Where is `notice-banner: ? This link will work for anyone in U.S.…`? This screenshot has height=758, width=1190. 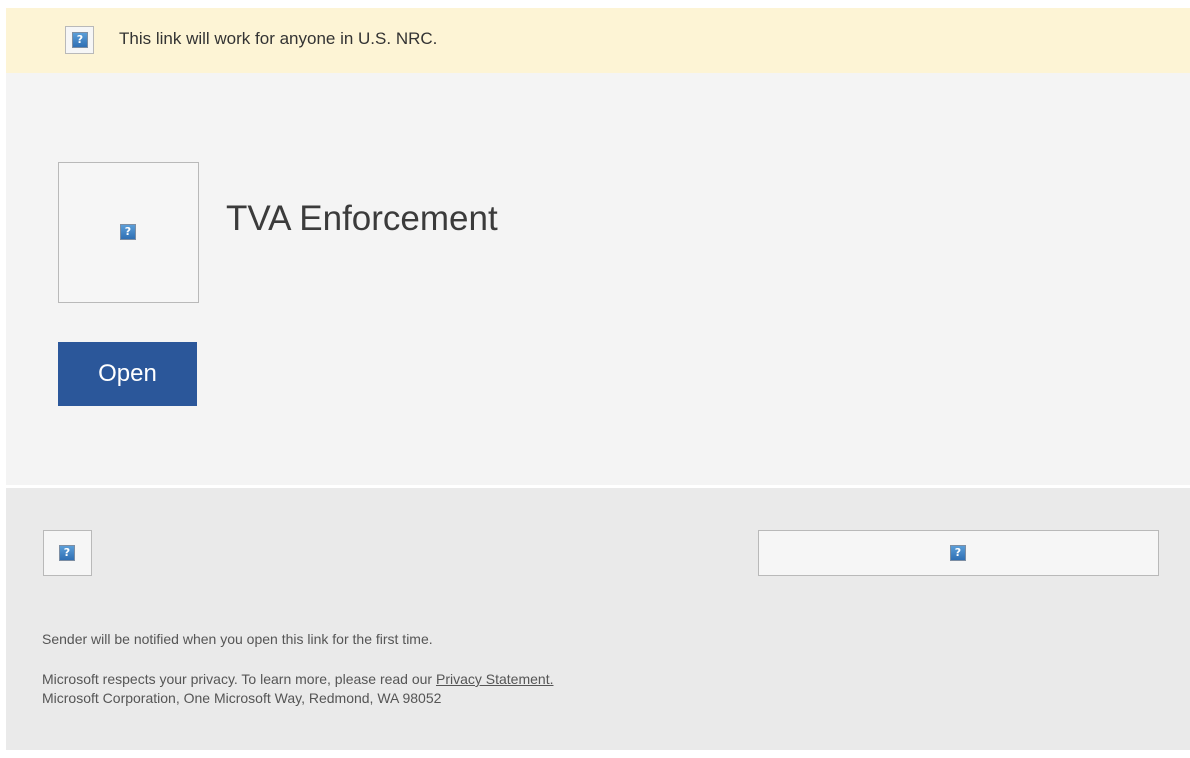 notice-banner: ? This link will work for anyone in U.S.… is located at coordinates (598, 40).